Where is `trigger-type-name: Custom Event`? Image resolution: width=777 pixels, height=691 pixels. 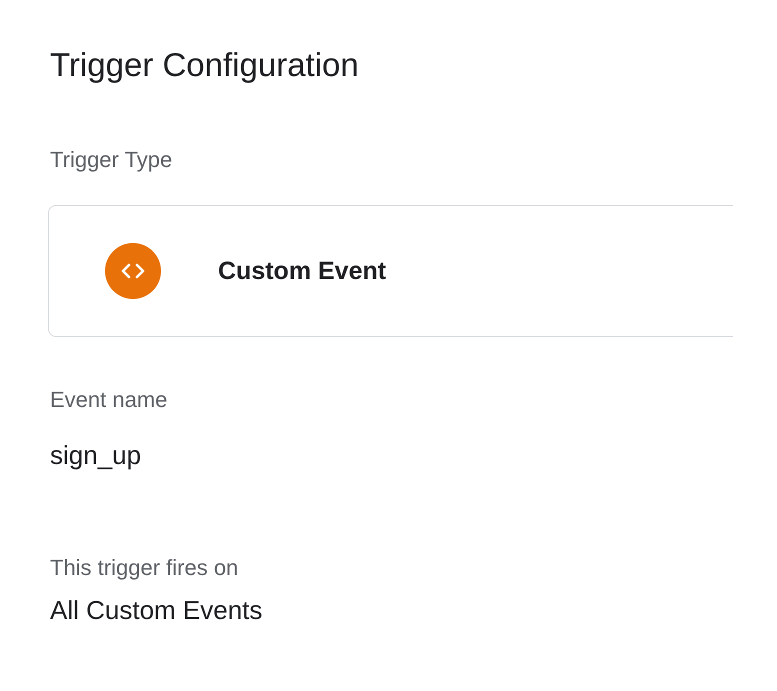 trigger-type-name: Custom Event is located at coordinates (302, 271).